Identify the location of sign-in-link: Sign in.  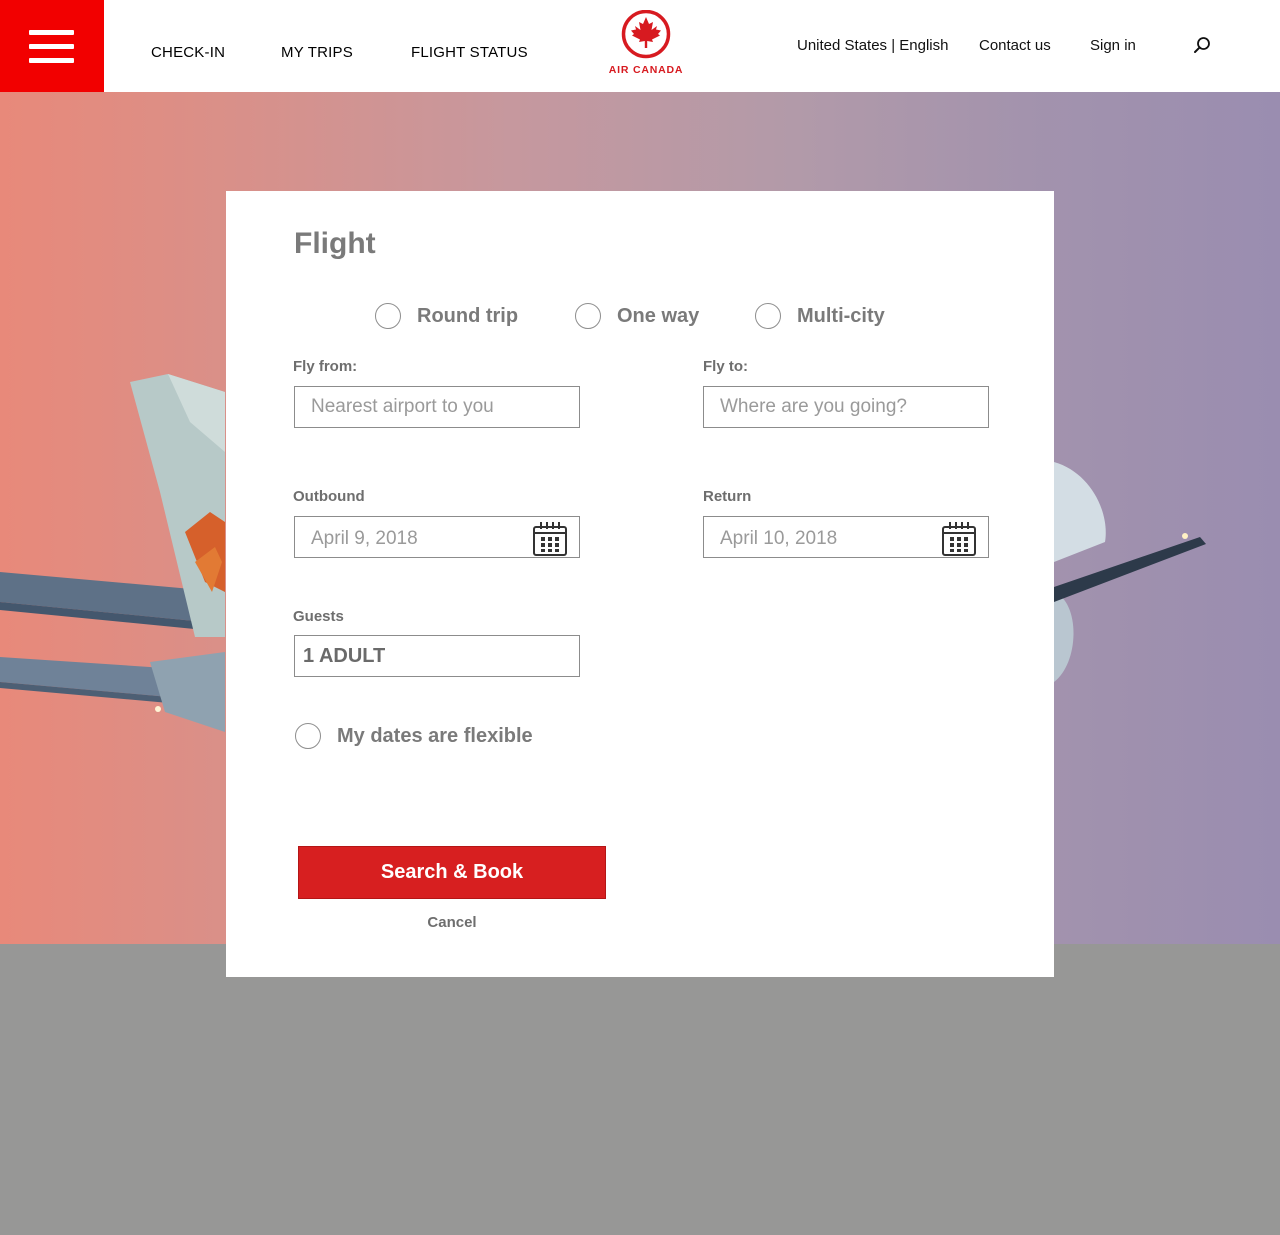
(1113, 45).